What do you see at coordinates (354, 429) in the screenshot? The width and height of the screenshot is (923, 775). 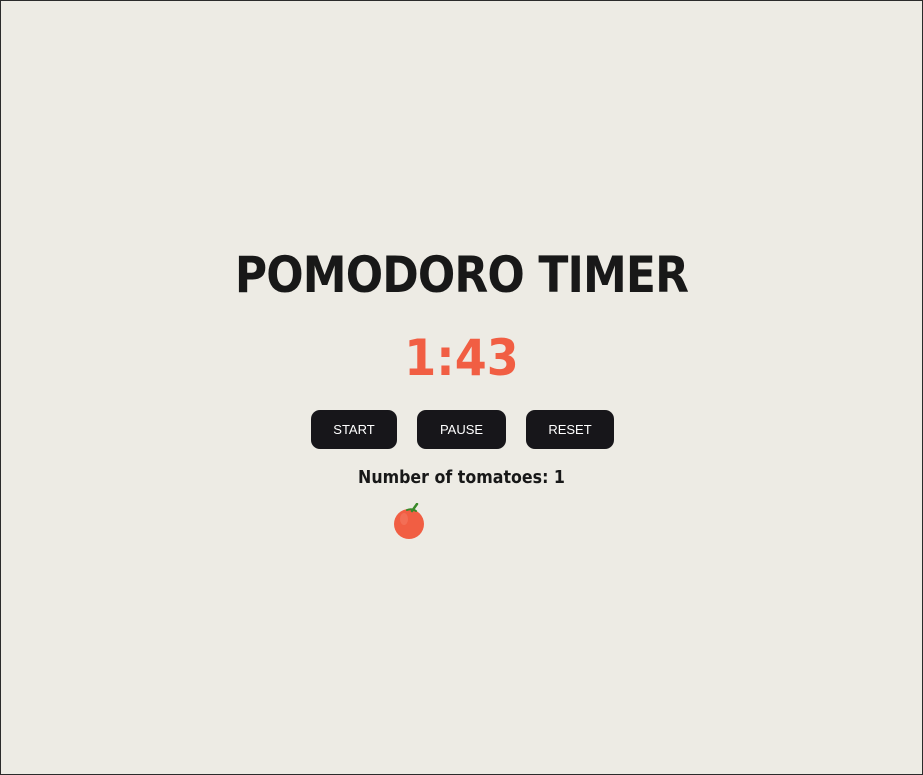 I see `start-button: START` at bounding box center [354, 429].